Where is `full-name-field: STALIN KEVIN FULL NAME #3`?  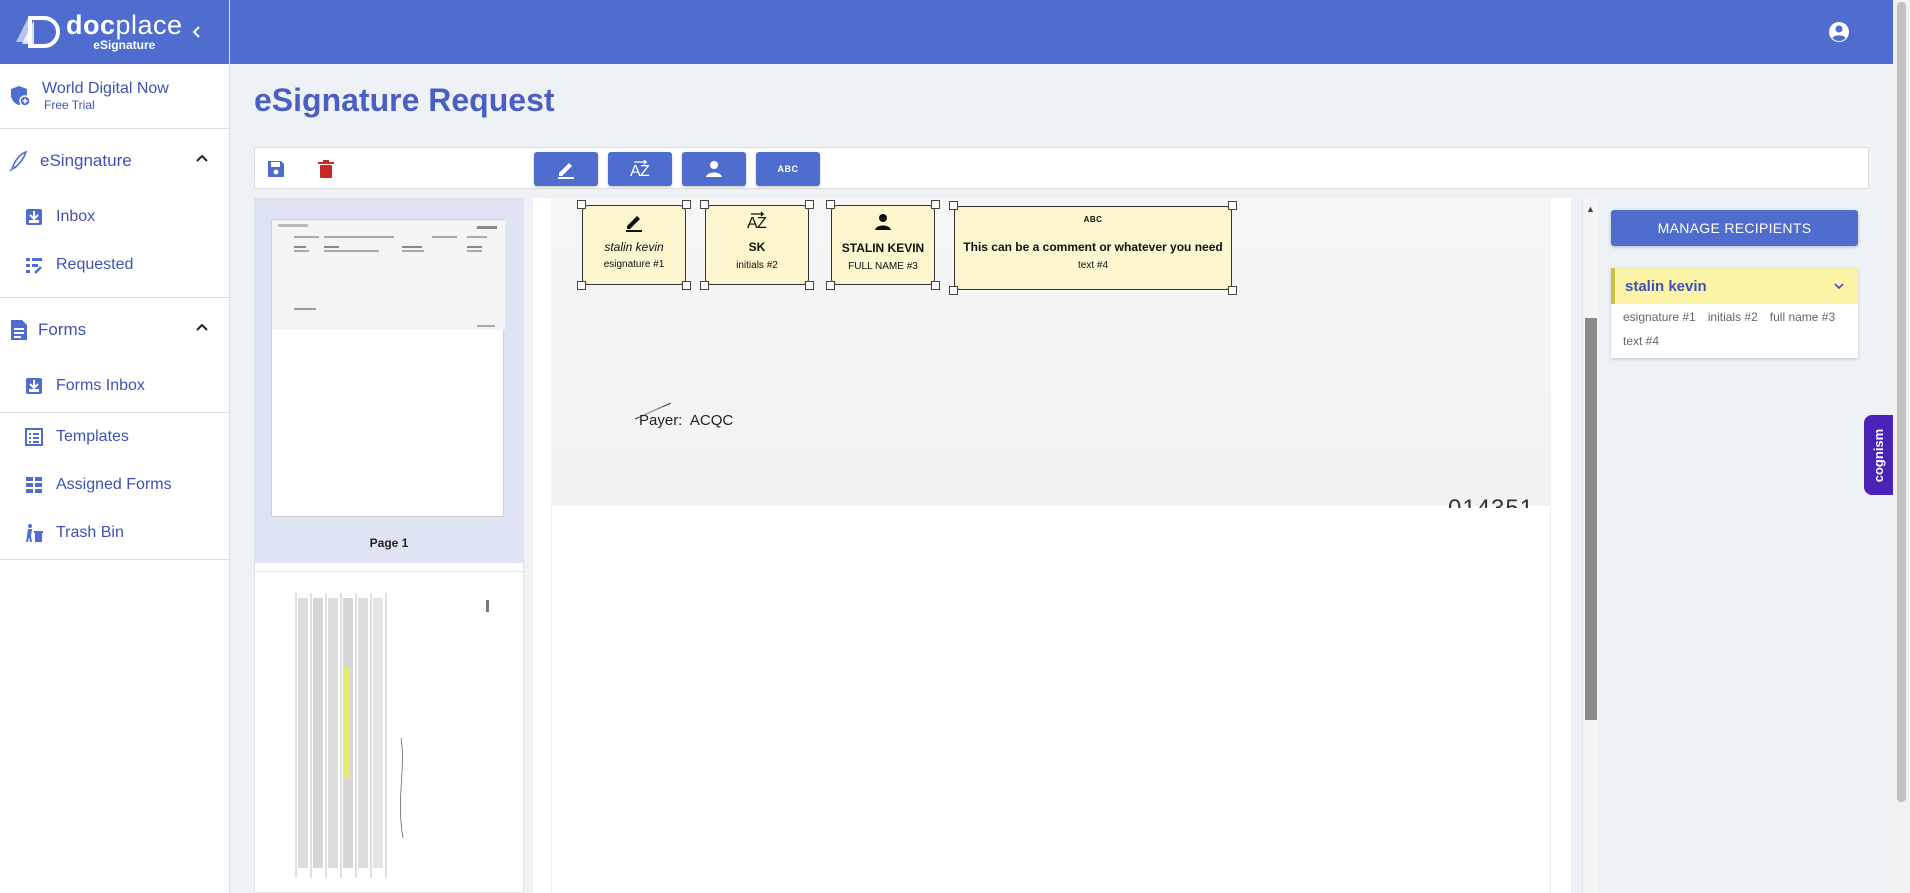 full-name-field: STALIN KEVIN FULL NAME #3 is located at coordinates (883, 245).